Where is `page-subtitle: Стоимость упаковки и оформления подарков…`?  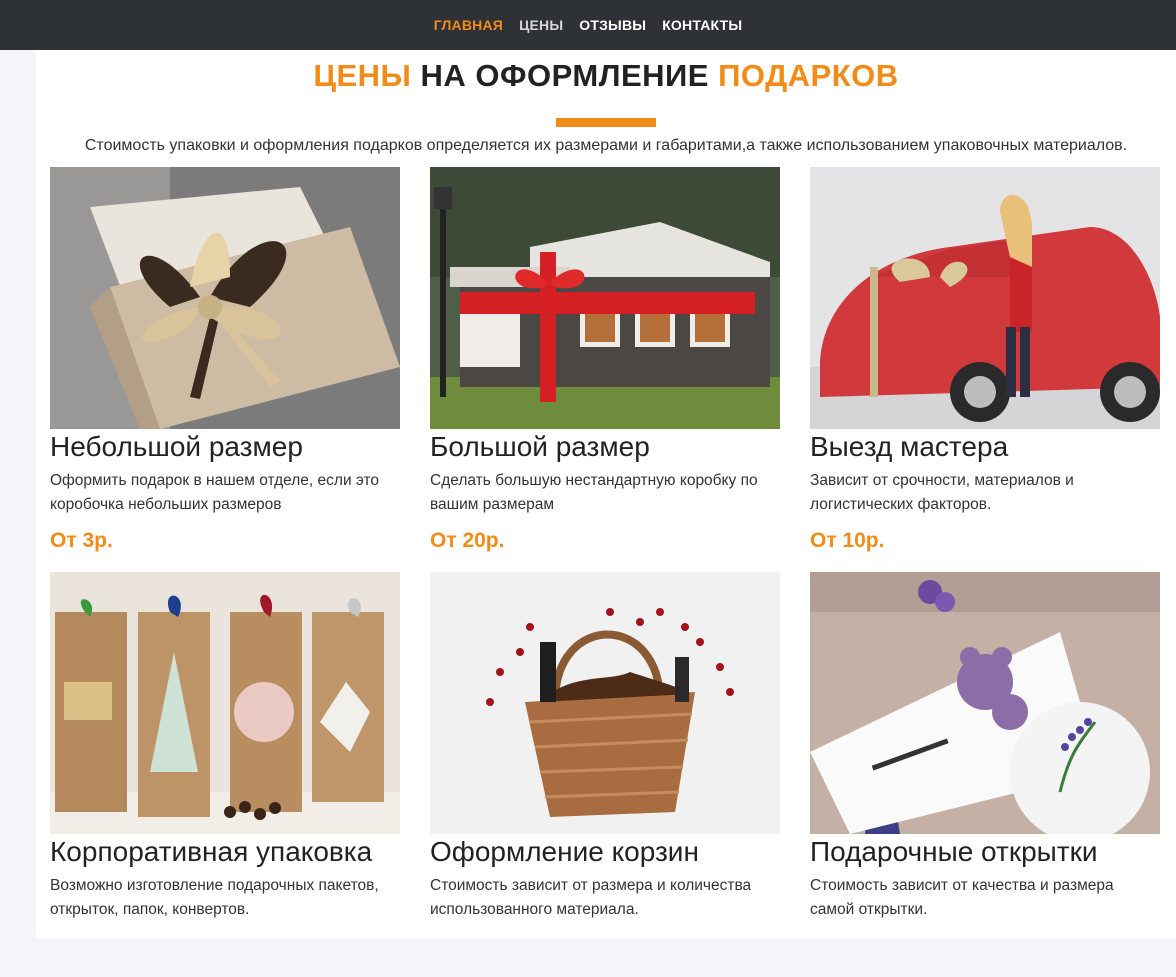
page-subtitle: Стоимость упаковки и оформления подарков… is located at coordinates (606, 145).